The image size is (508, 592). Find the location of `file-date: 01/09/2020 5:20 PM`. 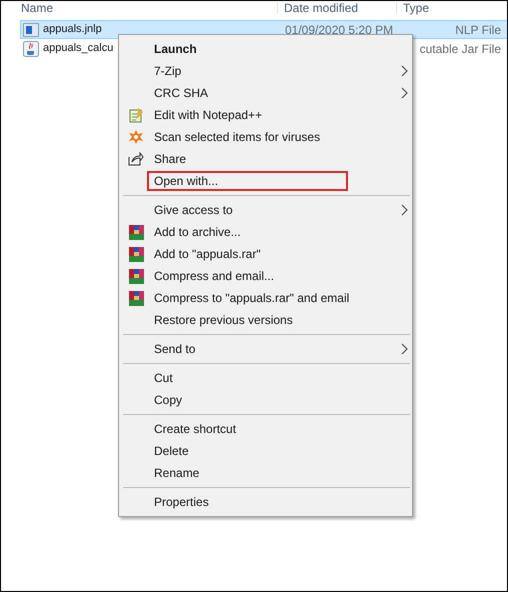

file-date: 01/09/2020 5:20 PM is located at coordinates (339, 29).